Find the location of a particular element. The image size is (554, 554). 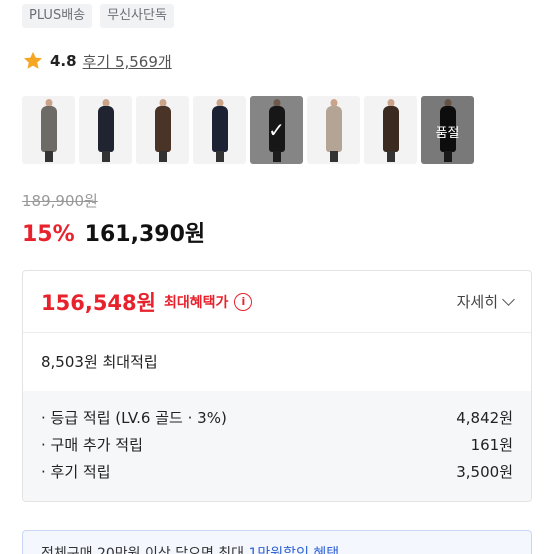

notice-highlight: 1만원할인 혜택 is located at coordinates (294, 550).